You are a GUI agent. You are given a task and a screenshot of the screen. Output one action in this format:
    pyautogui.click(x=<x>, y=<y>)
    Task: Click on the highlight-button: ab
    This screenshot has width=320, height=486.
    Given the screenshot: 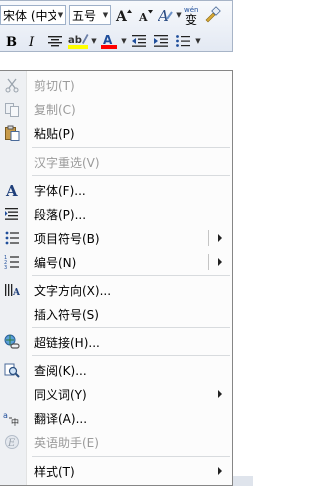 What is the action you would take?
    pyautogui.click(x=78, y=41)
    